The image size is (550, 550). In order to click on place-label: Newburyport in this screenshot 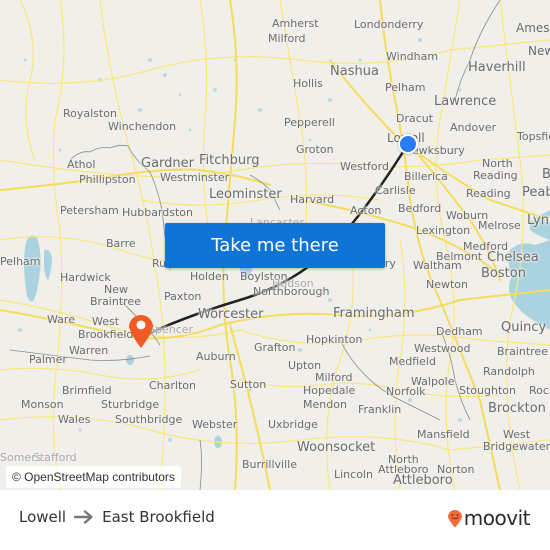, I will do `click(539, 51)`.